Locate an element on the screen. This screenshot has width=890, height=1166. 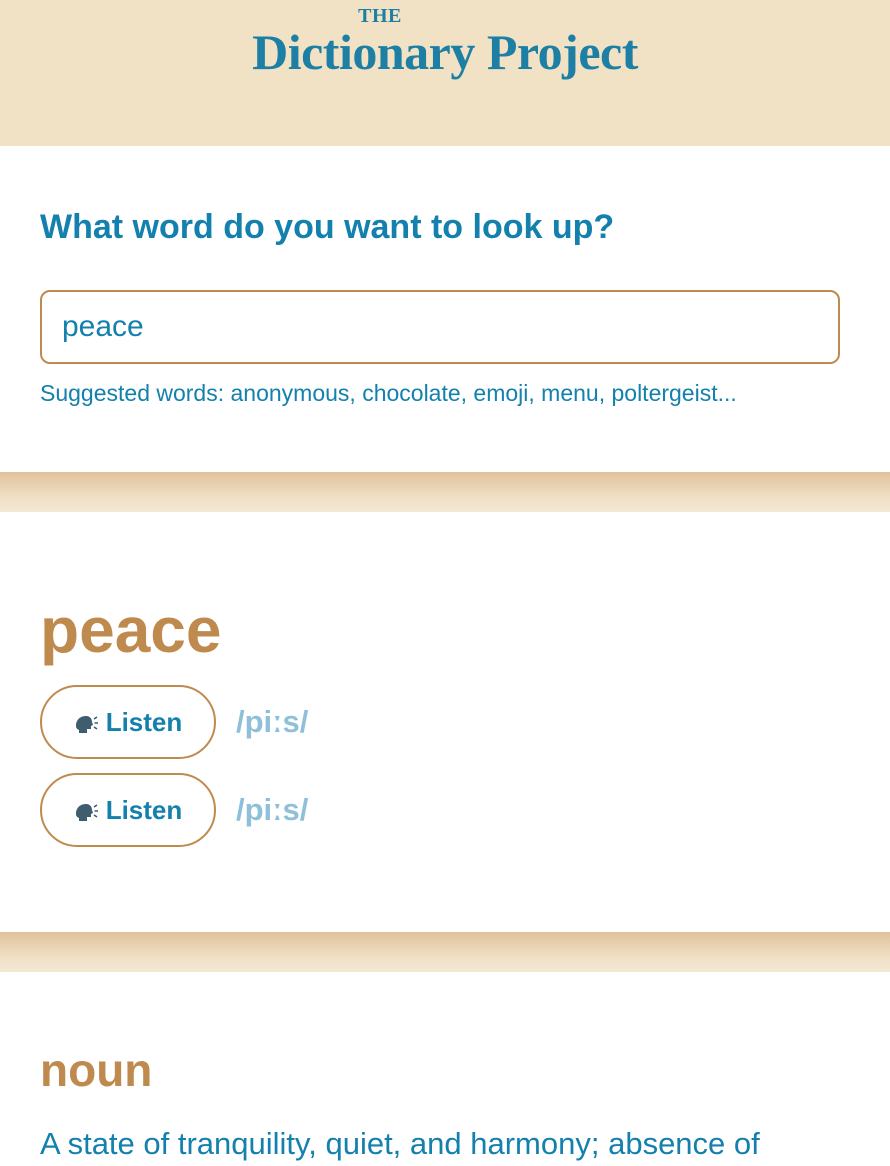
part-of-speech: noun is located at coordinates (96, 1070).